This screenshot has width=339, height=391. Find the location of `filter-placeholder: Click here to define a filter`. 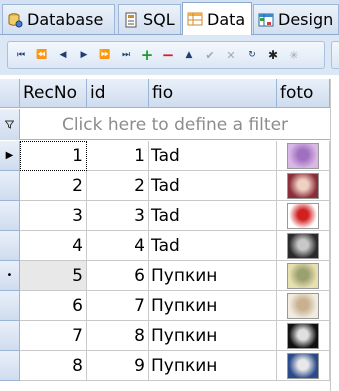

filter-placeholder: Click here to define a filter is located at coordinates (175, 124).